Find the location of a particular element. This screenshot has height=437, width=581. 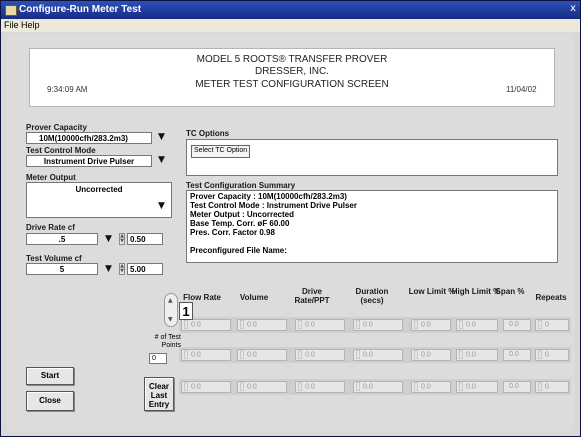

start-button: Start is located at coordinates (50, 376).